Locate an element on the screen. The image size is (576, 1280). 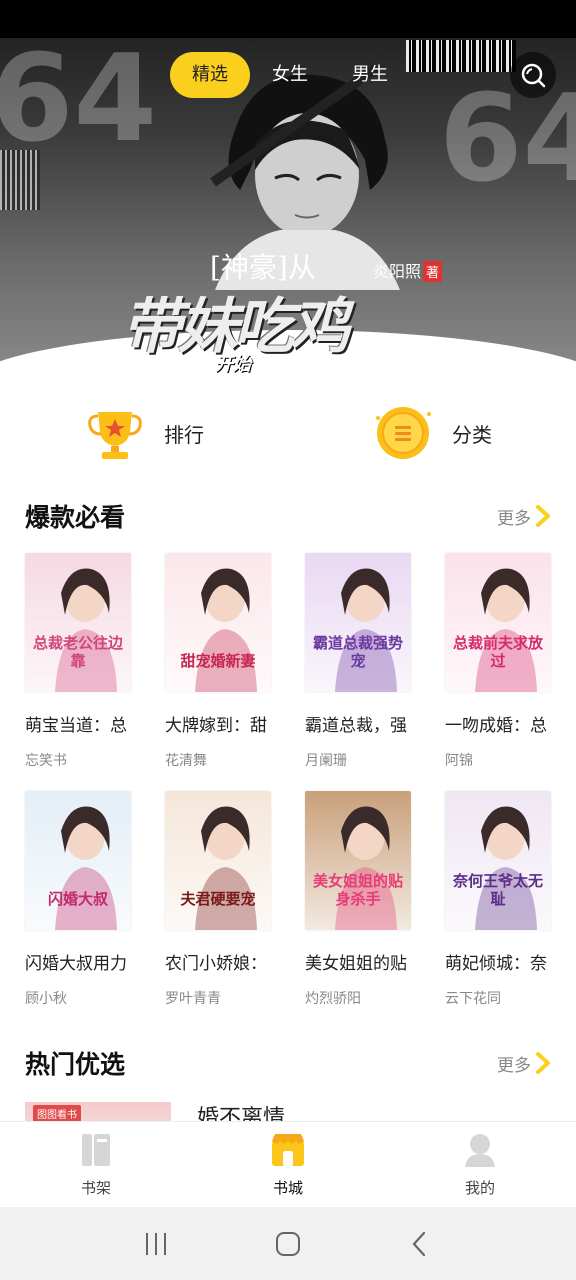
book-card: 闪婚大叔闪婚大叔用力顾小秋 is located at coordinates (80, 899).